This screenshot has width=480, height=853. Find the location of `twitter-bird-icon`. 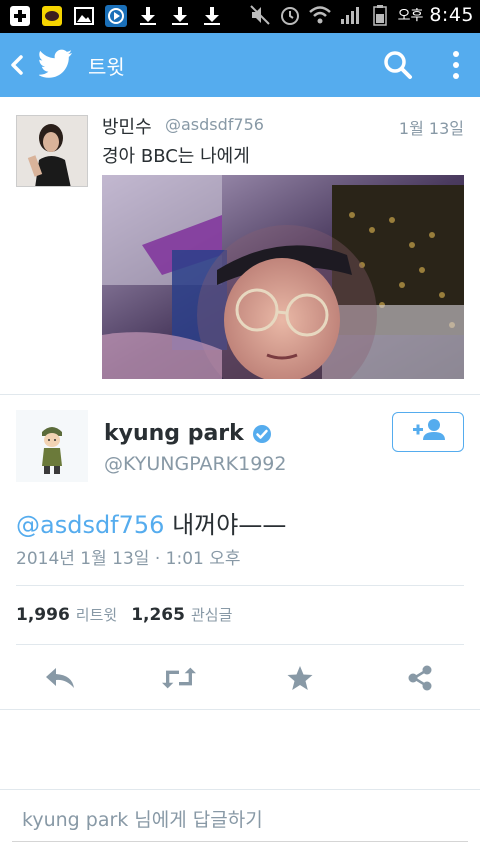

twitter-bird-icon is located at coordinates (55, 64).